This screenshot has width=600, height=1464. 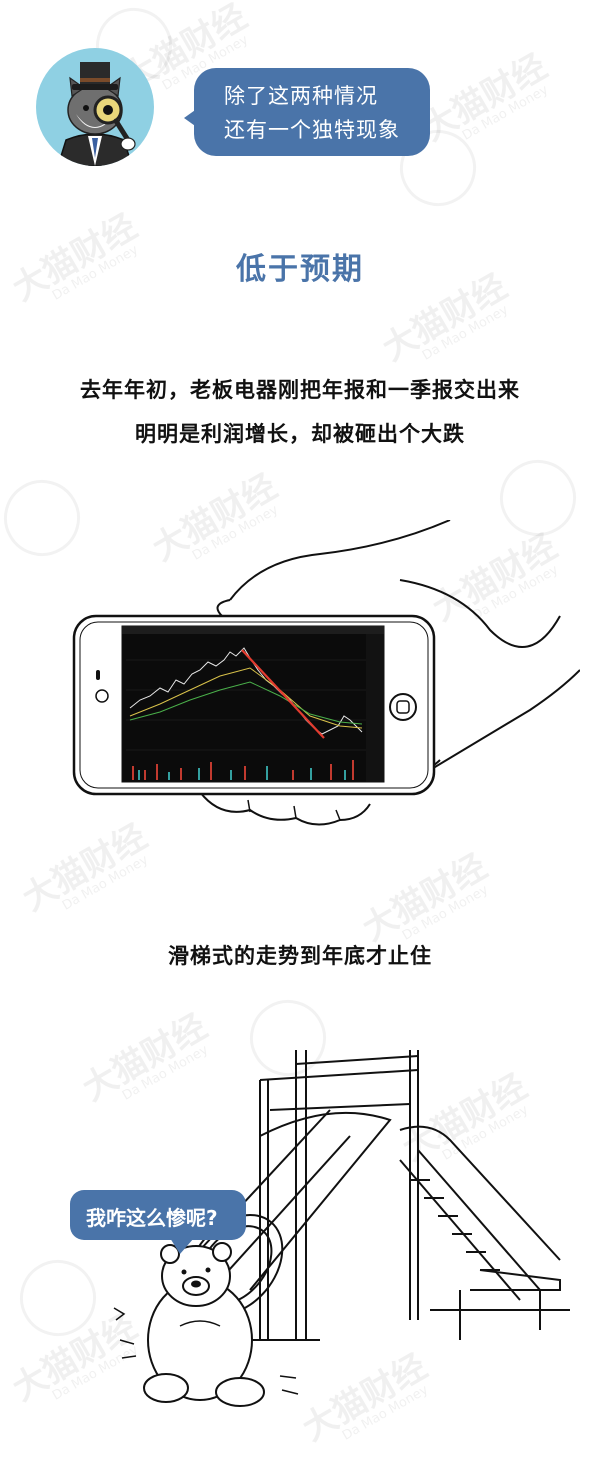 I want to click on paragraph-line-1: 去年年初，老板电器刚把年报和一季报交出来, so click(x=300, y=390).